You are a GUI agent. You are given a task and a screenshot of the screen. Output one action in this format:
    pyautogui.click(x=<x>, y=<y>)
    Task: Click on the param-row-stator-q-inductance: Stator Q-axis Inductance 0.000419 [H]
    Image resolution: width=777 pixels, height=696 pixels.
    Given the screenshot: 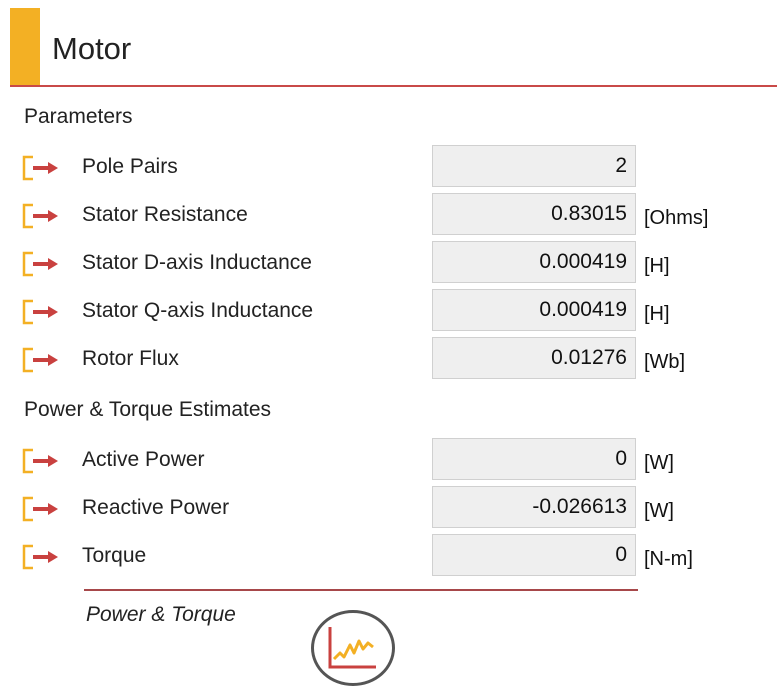 What is the action you would take?
    pyautogui.click(x=388, y=311)
    